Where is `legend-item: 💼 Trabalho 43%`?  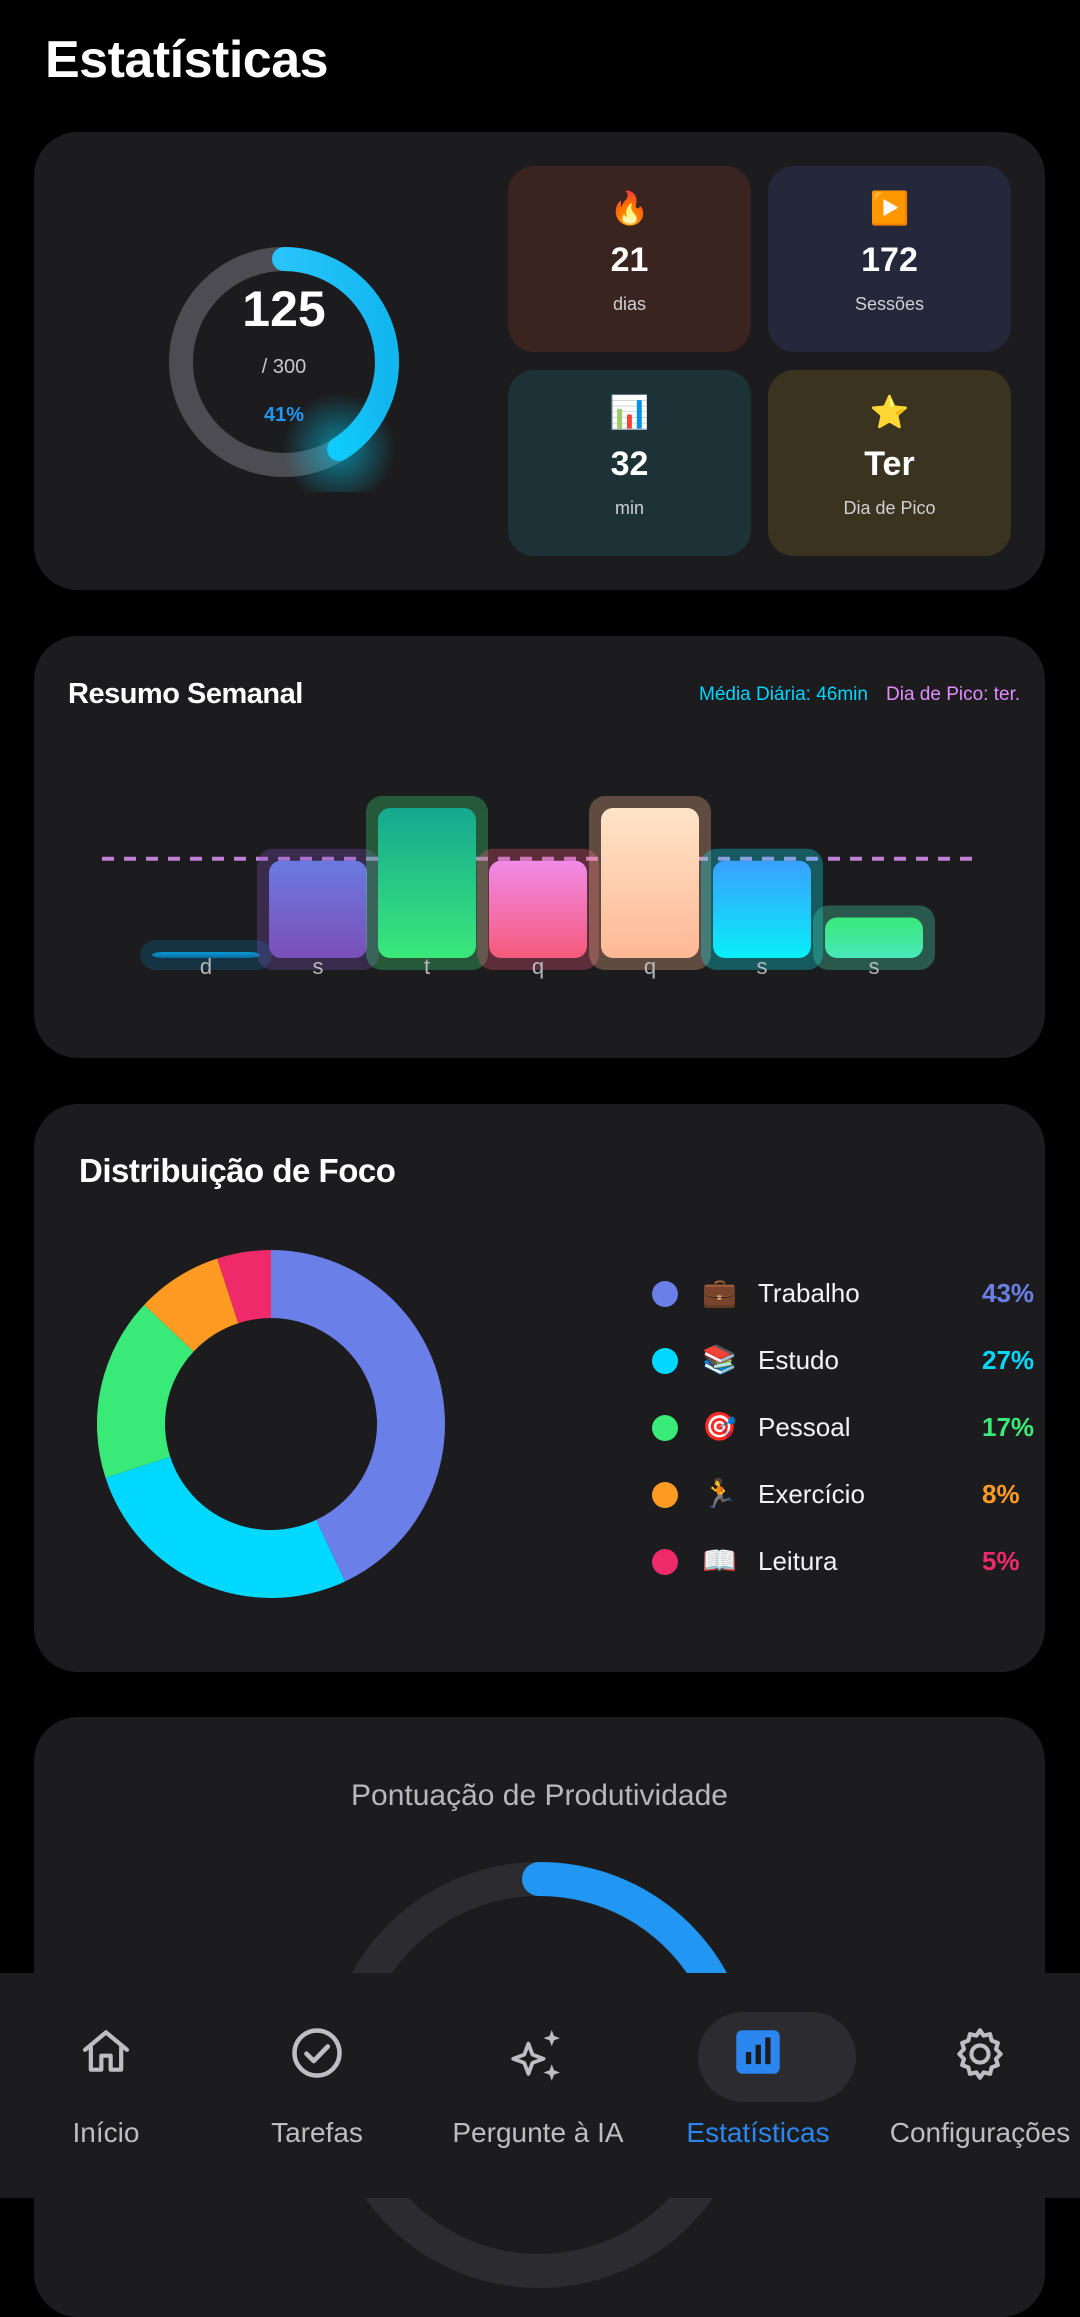
legend-item: 💼 Trabalho 43% is located at coordinates (843, 1294).